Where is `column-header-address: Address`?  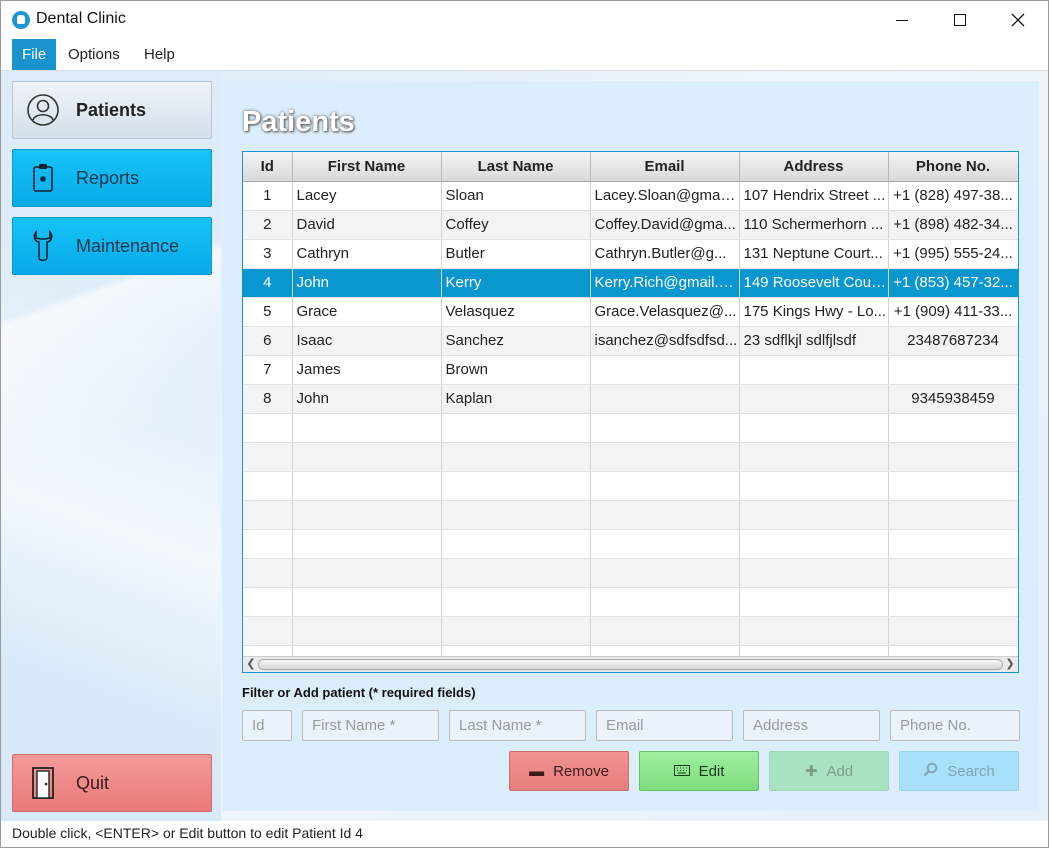
column-header-address: Address is located at coordinates (814, 167).